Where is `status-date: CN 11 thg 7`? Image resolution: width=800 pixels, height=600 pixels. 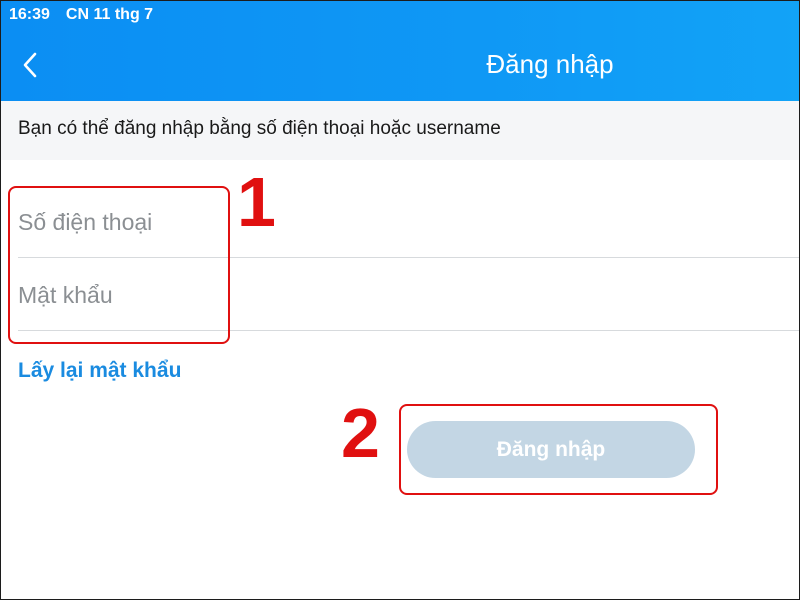
status-date: CN 11 thg 7 is located at coordinates (109, 14).